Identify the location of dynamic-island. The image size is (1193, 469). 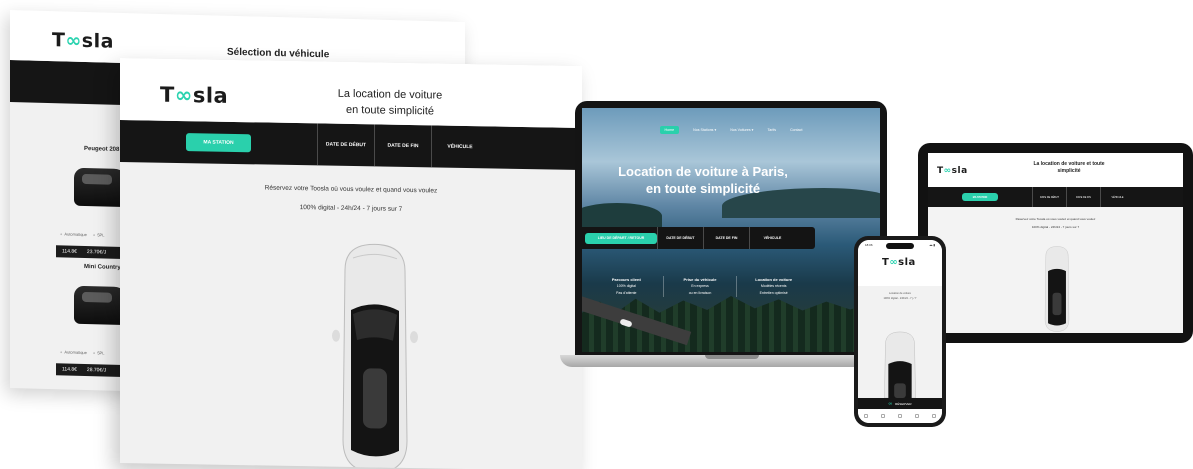
(900, 246).